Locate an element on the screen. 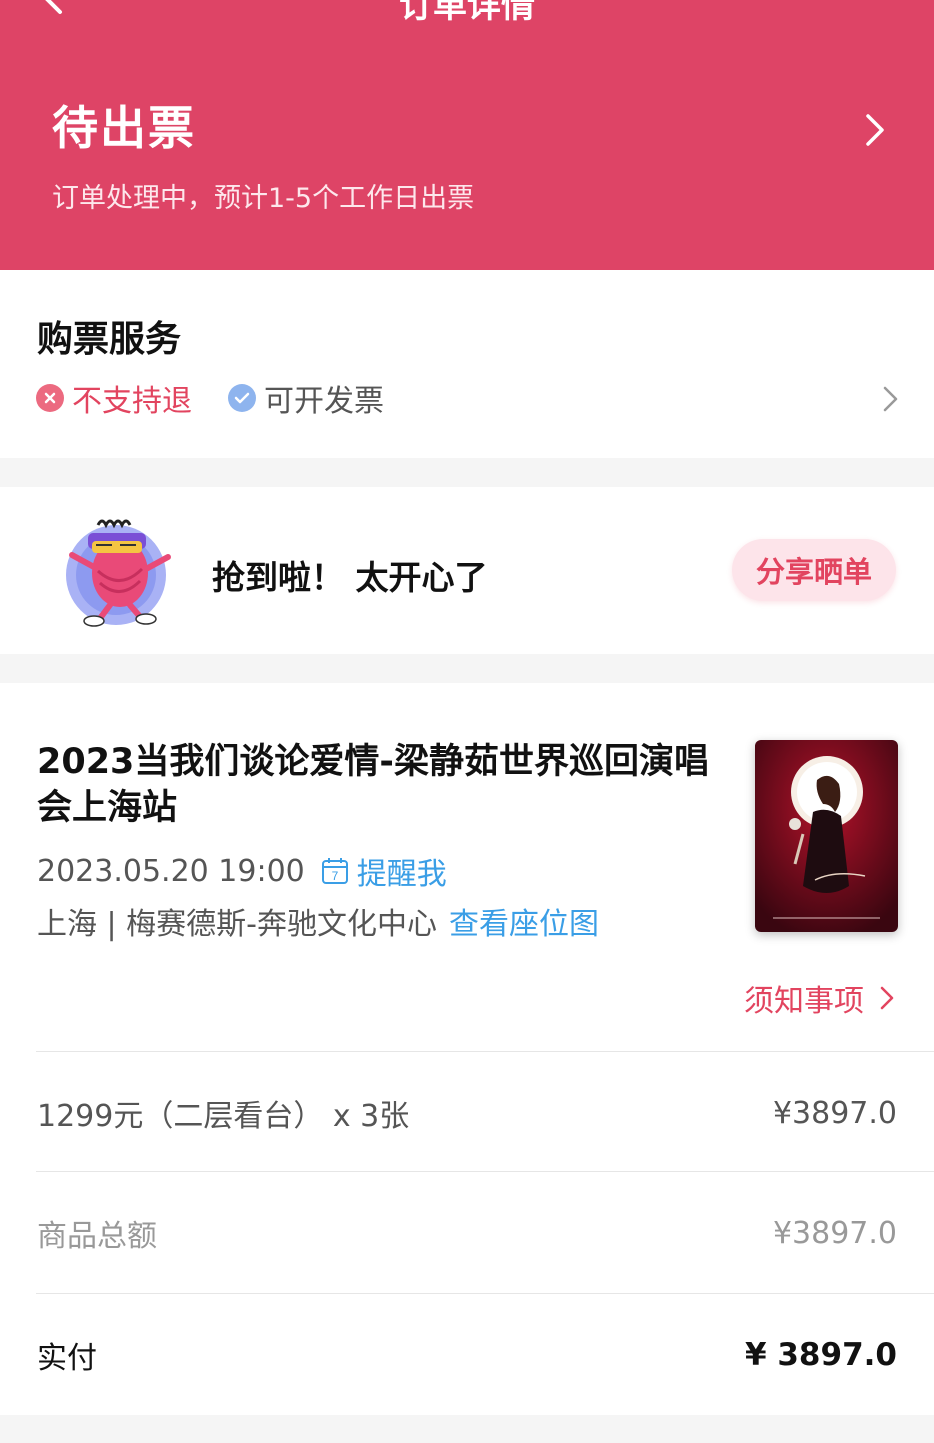  order-status-description: 订单处理中，预计1-5个工作日出票 is located at coordinates (263, 198).